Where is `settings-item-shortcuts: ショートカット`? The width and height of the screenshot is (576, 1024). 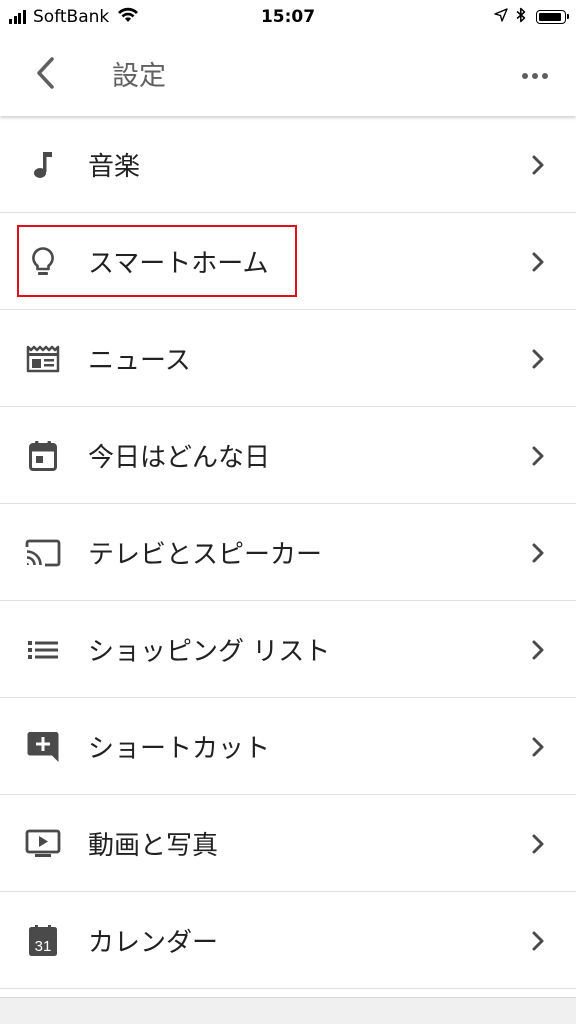 settings-item-shortcuts: ショートカット is located at coordinates (288, 746).